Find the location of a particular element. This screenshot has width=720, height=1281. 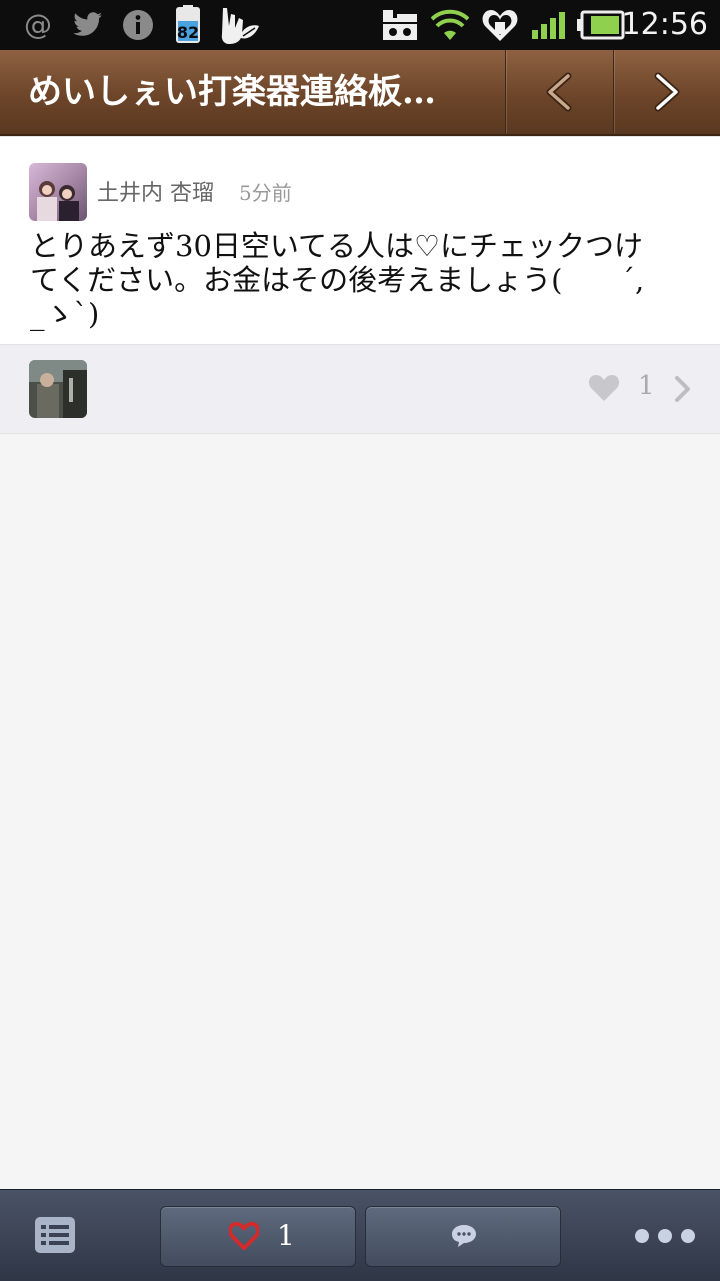

signal-icon is located at coordinates (550, 25).